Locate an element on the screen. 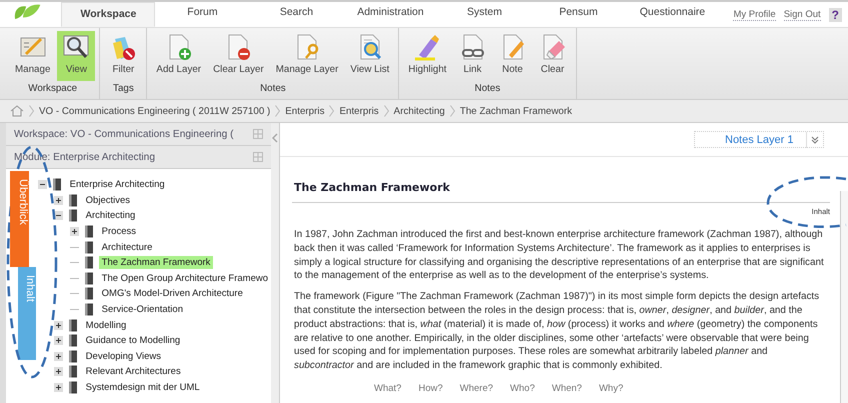 Image resolution: width=848 pixels, height=403 pixels. nav-tab: System is located at coordinates (484, 14).